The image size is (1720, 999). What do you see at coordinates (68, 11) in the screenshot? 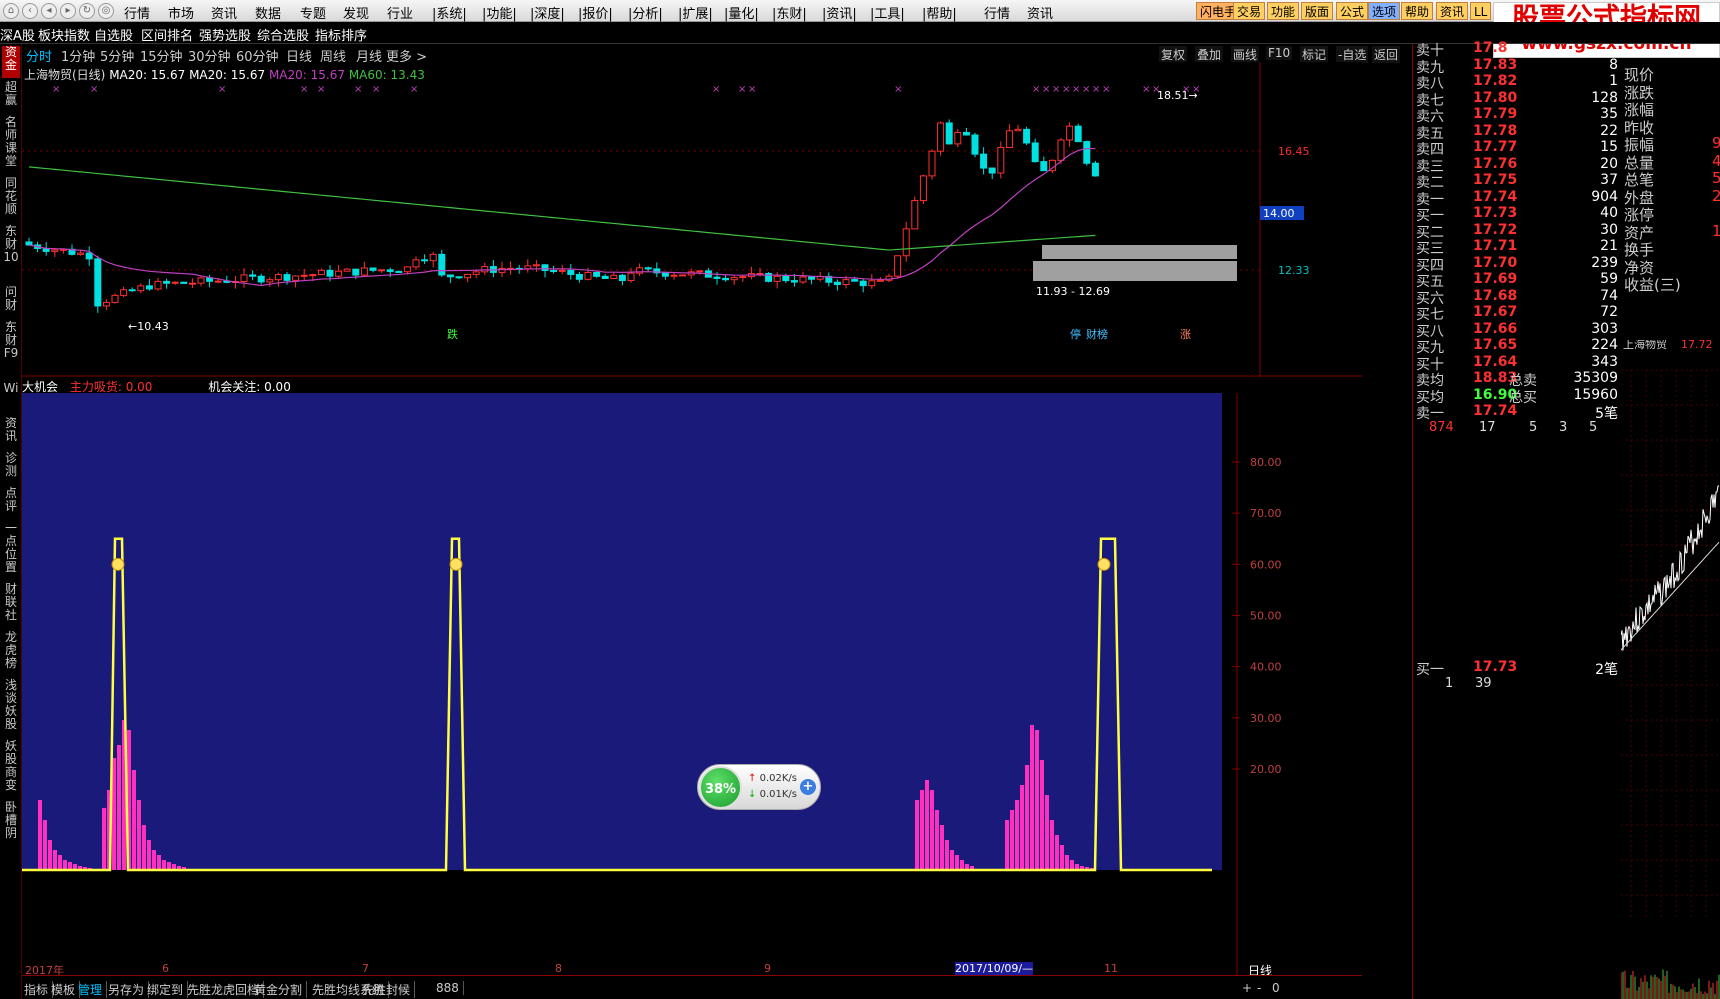
I see `forward-icon: ▸` at bounding box center [68, 11].